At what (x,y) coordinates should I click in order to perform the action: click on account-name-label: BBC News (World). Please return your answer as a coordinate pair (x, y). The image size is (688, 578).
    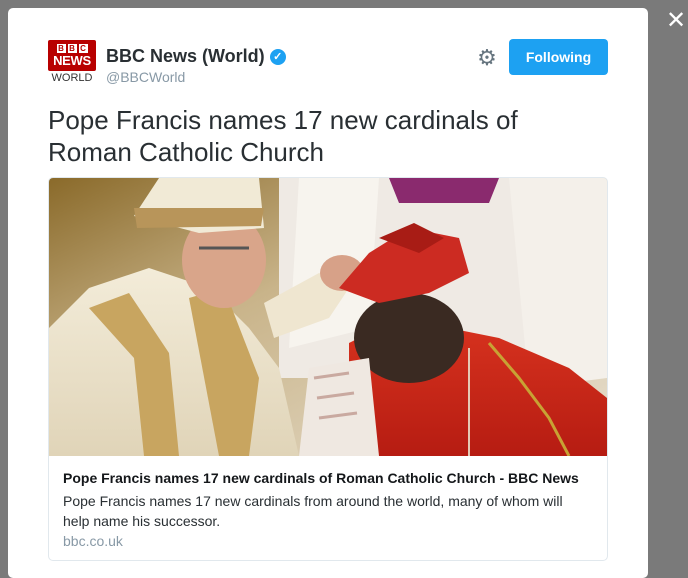
    Looking at the image, I should click on (185, 56).